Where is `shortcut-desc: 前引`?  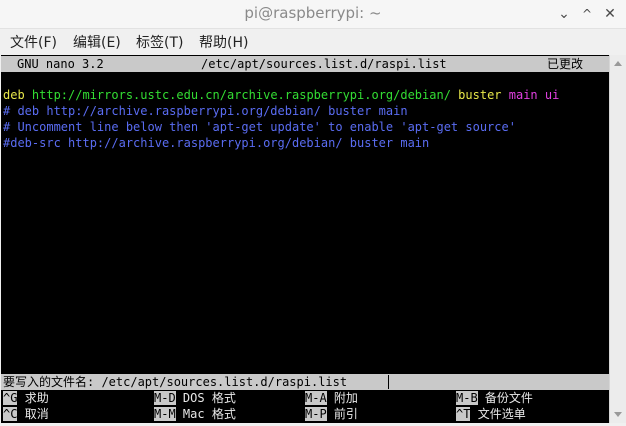 shortcut-desc: 前引 is located at coordinates (345, 414).